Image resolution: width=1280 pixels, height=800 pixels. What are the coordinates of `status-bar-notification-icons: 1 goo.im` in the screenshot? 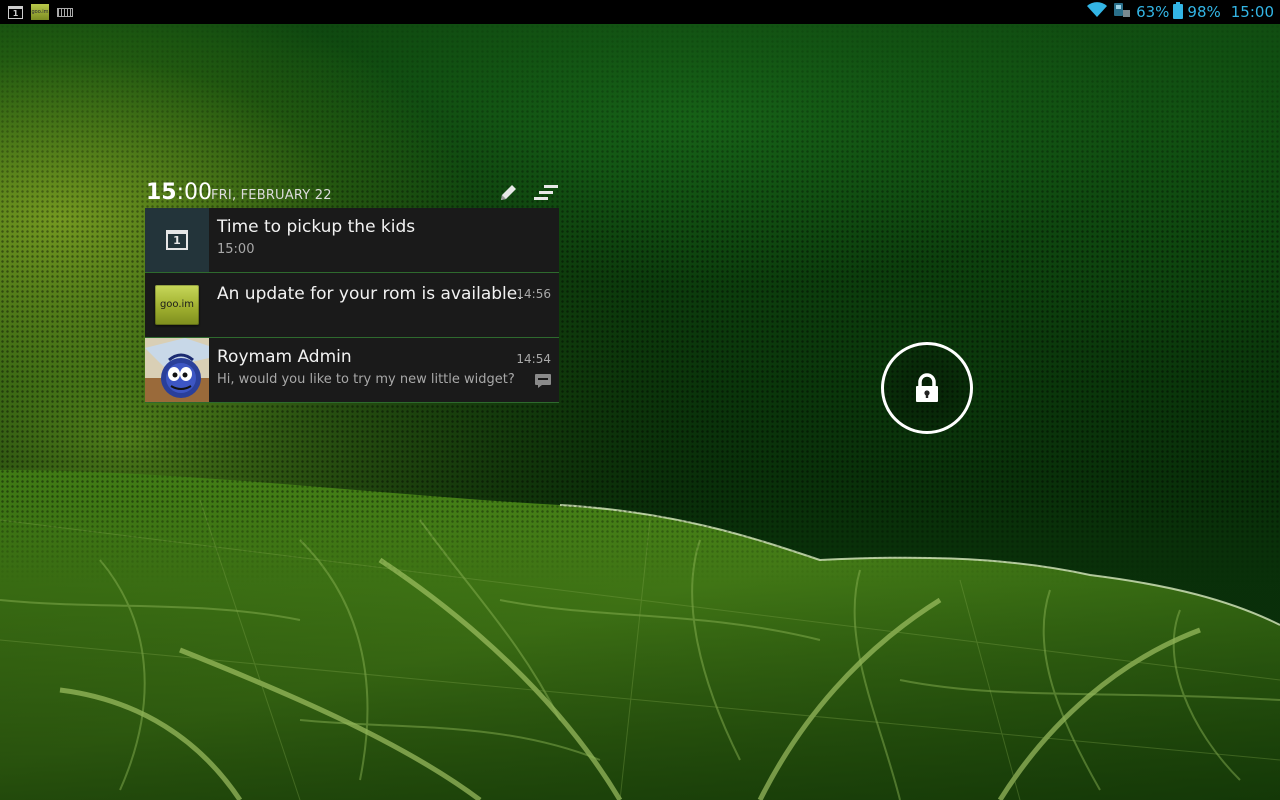 It's located at (40, 12).